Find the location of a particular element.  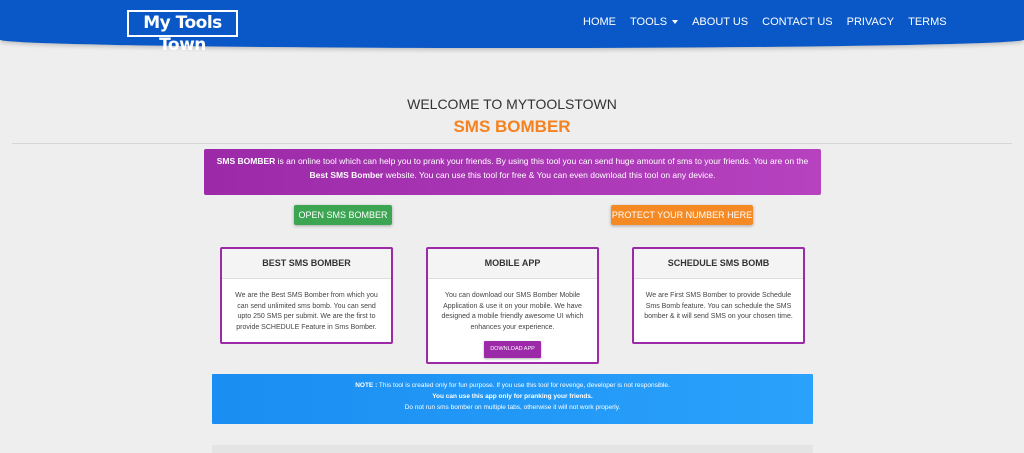

nav-tools-dropdown: TOOLS is located at coordinates (654, 22).